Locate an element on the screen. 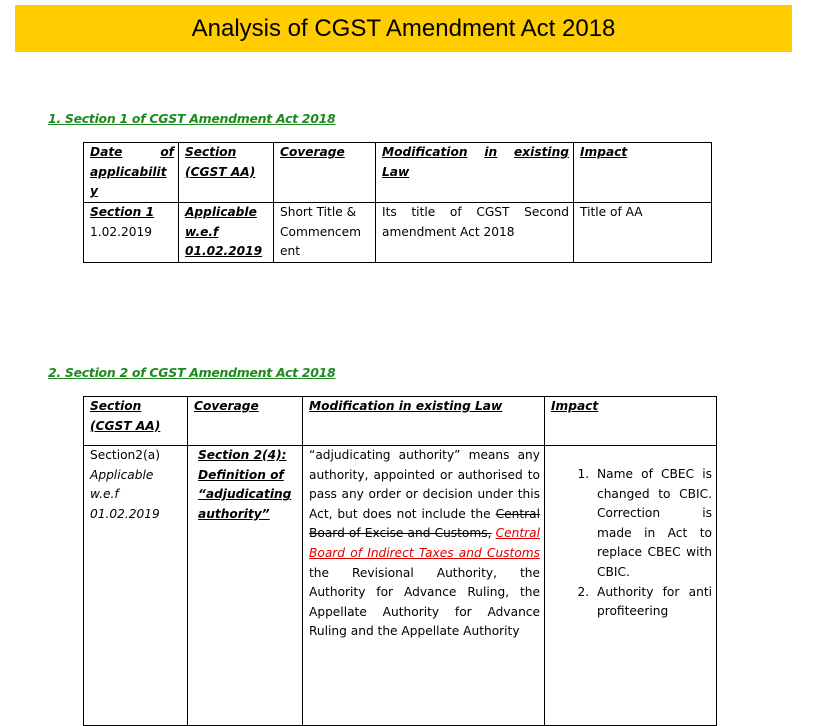 This screenshot has width=815, height=726. header-text: Modification is located at coordinates (425, 152).